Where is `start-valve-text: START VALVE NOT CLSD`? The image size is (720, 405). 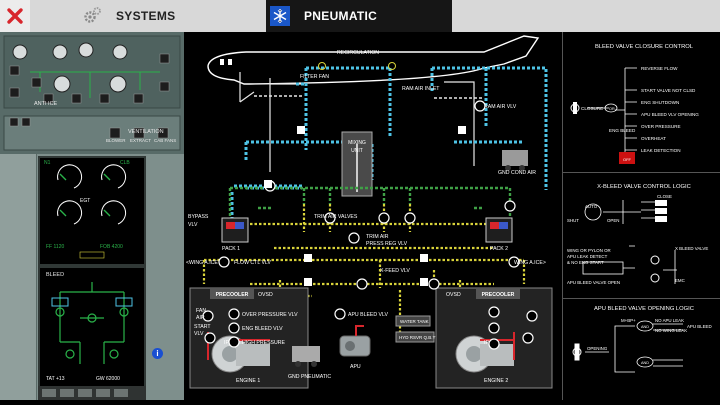
start-valve-text: START VALVE NOT CLSD is located at coordinates (668, 90).